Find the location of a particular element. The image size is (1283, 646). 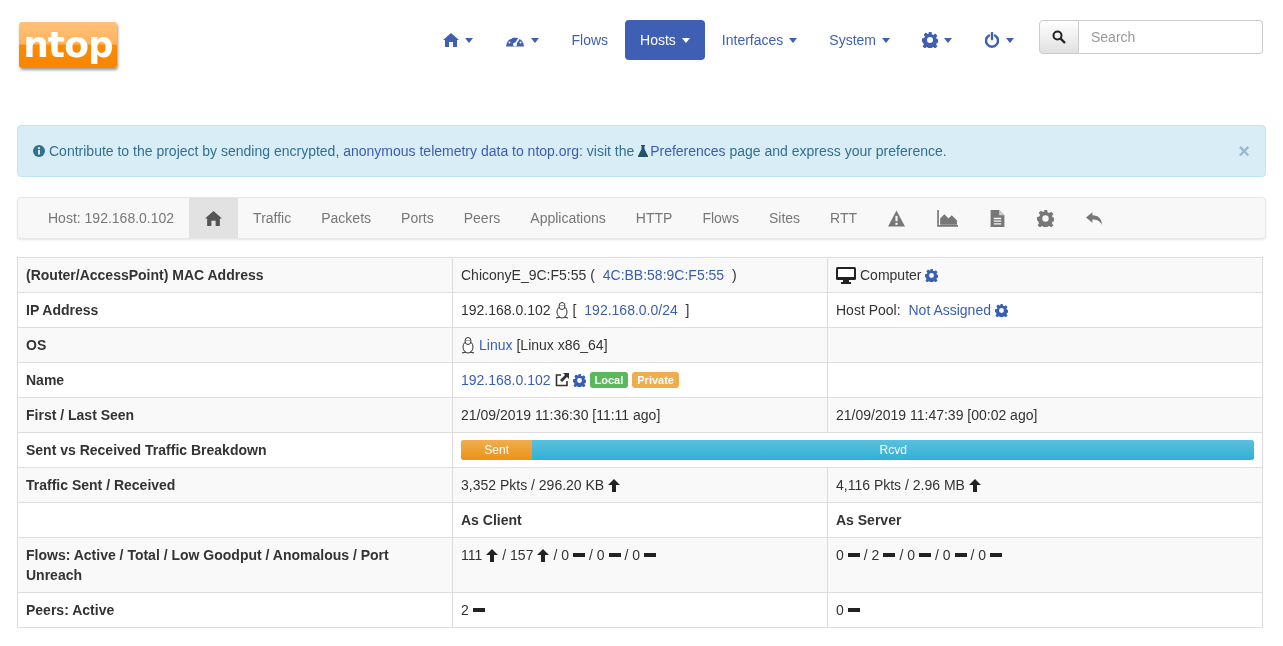

cell-text: [Linux x86_64] is located at coordinates (562, 345).